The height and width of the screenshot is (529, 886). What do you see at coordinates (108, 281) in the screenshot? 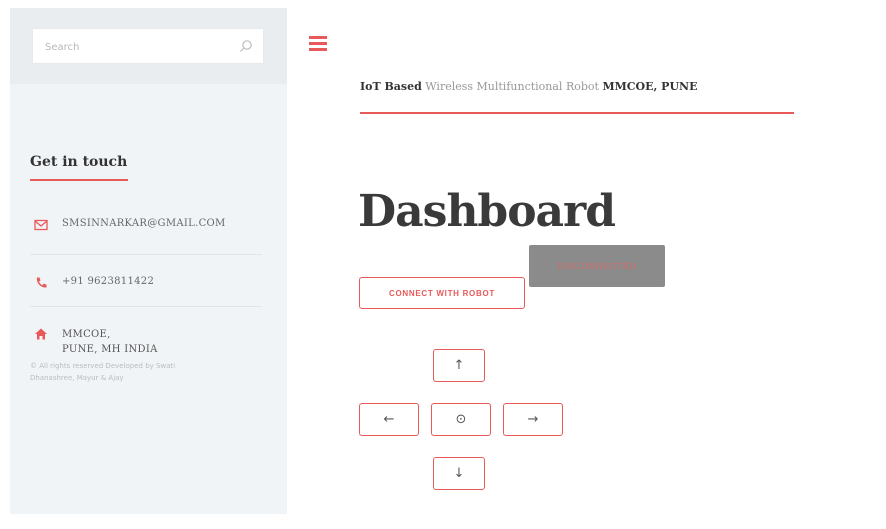
I see `contact-phone: +91 9623811422` at bounding box center [108, 281].